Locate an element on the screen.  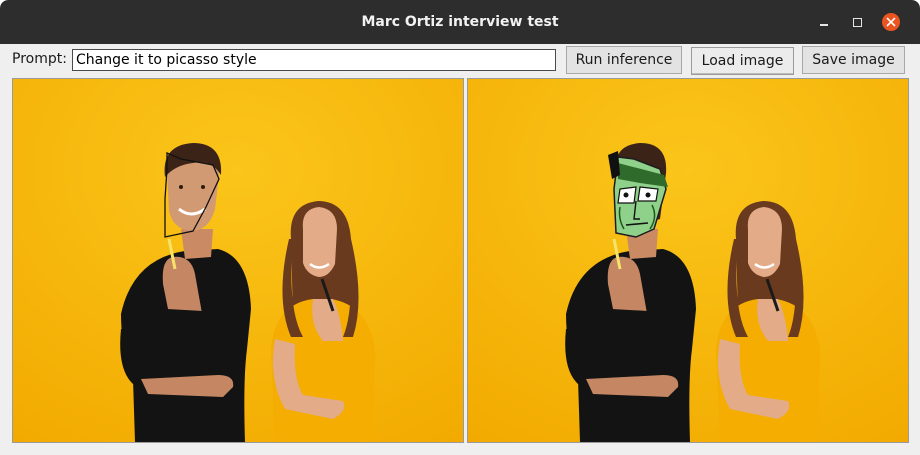
maximize-button is located at coordinates (857, 22).